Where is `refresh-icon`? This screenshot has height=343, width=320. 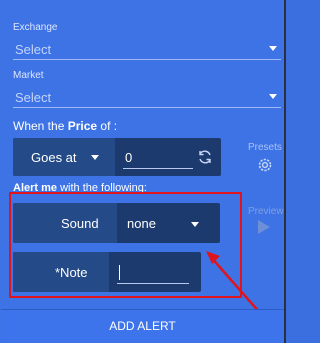 refresh-icon is located at coordinates (205, 157).